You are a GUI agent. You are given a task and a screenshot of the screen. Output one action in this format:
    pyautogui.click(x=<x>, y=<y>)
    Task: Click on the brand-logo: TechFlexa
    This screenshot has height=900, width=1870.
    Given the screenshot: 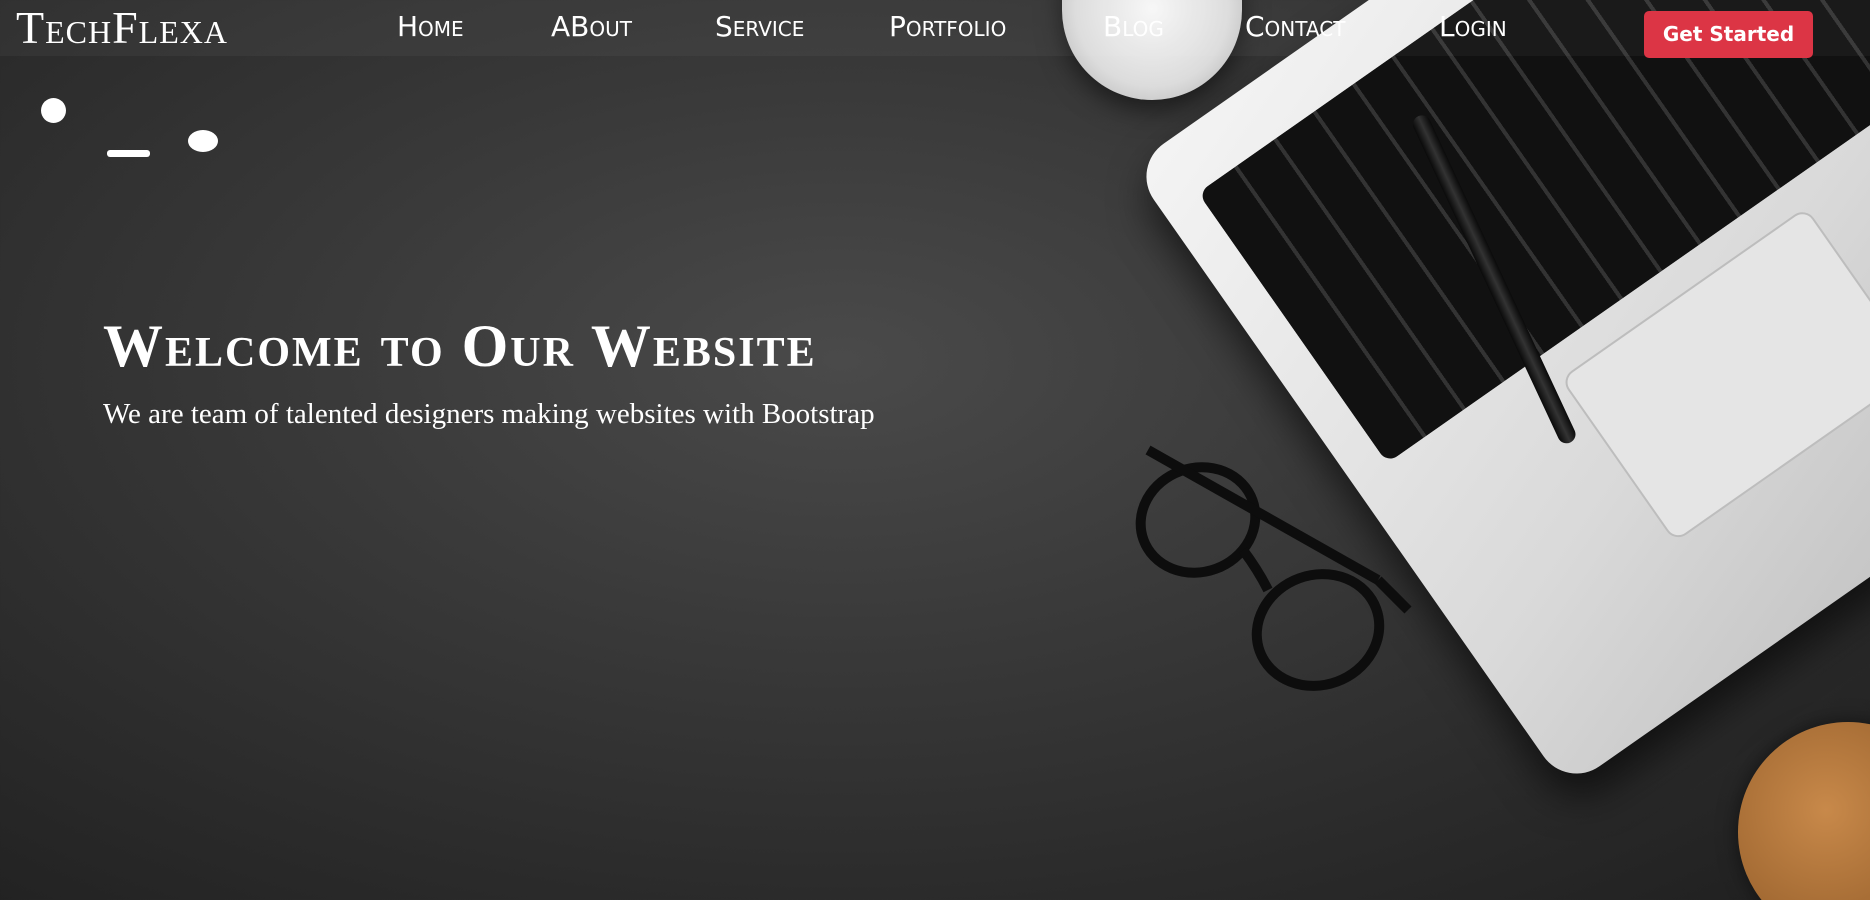 What is the action you would take?
    pyautogui.click(x=122, y=28)
    